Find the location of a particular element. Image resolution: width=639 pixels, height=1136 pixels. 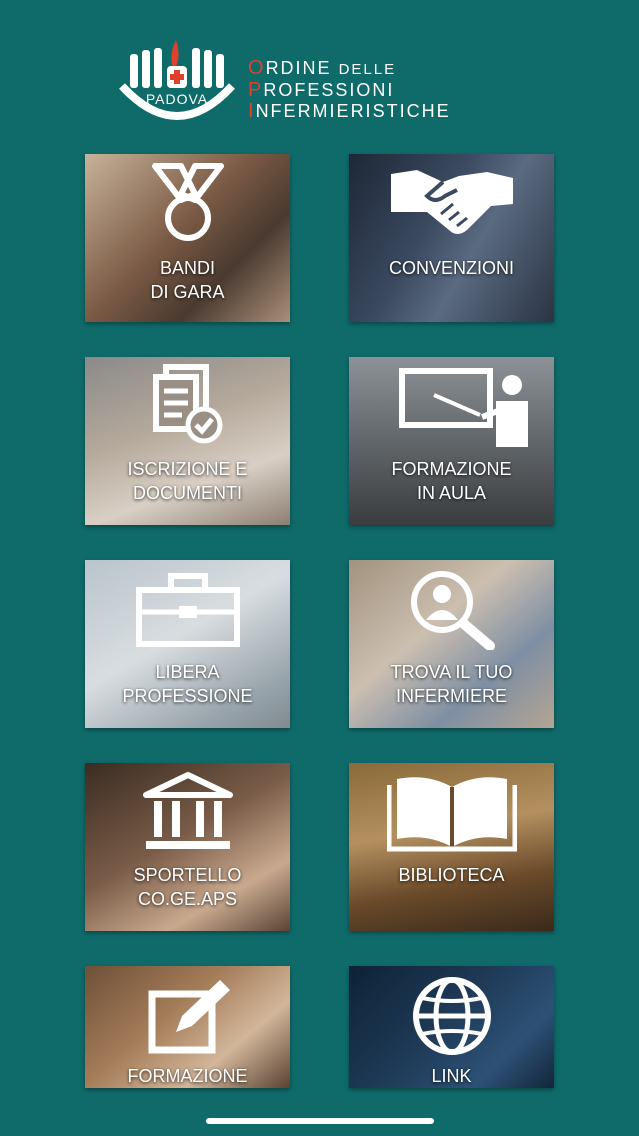

tile-label: LINK is located at coordinates (451, 1076).